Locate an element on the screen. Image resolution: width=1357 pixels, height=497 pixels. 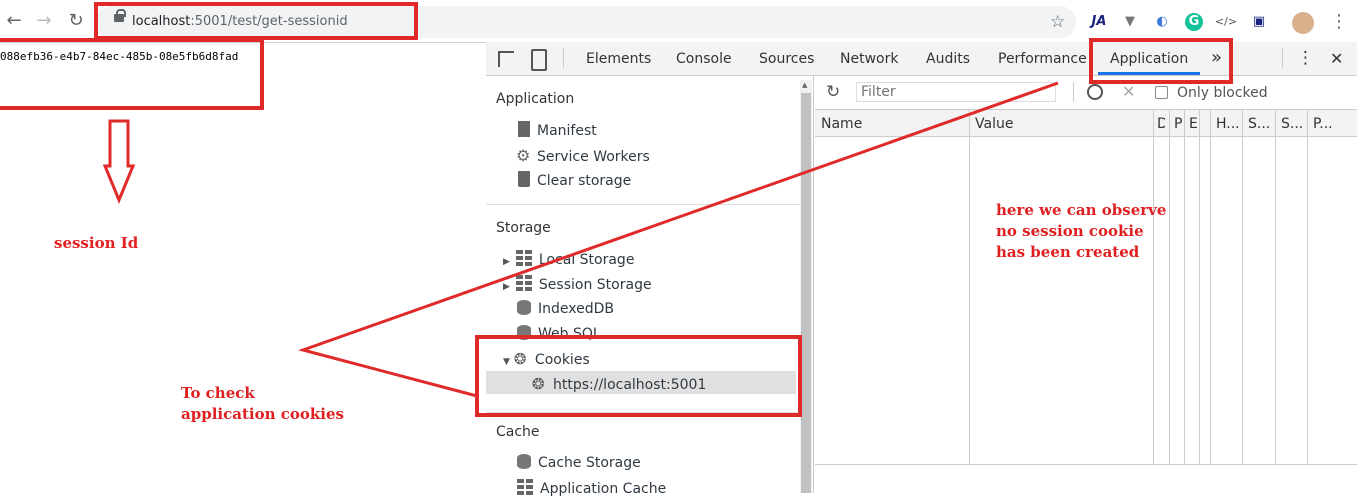
cookies-highlight-box is located at coordinates (638, 376).